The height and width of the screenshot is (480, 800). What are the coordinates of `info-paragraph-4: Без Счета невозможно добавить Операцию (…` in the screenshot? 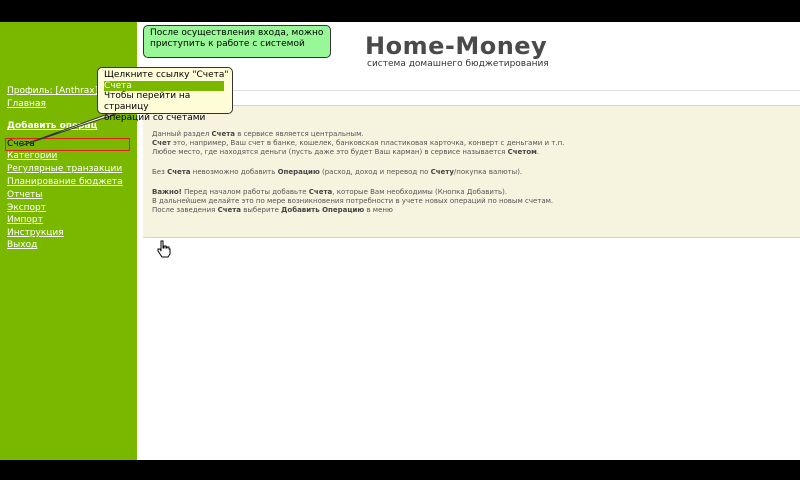 It's located at (337, 172).